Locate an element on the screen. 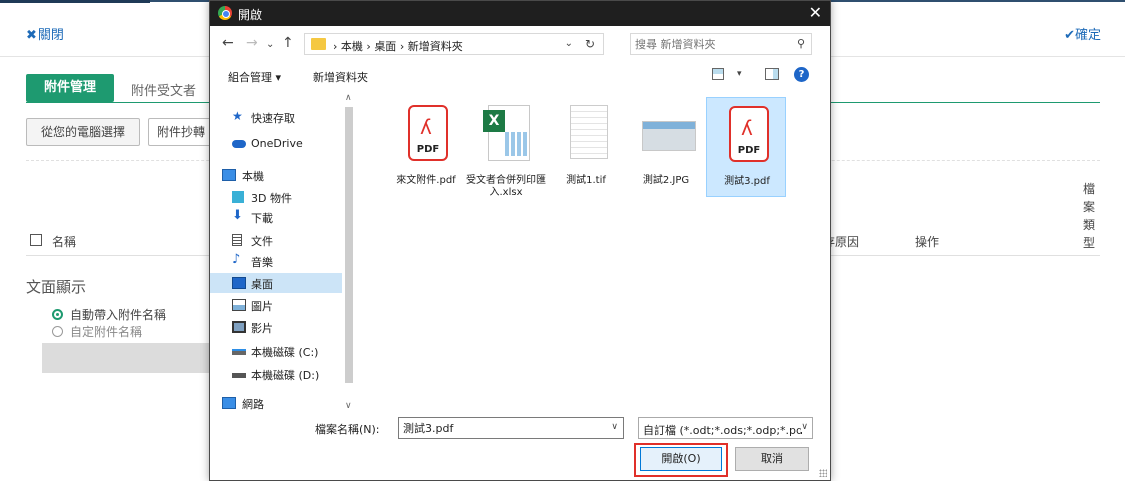 The width and height of the screenshot is (1125, 481). drive-c-icon is located at coordinates (239, 352).